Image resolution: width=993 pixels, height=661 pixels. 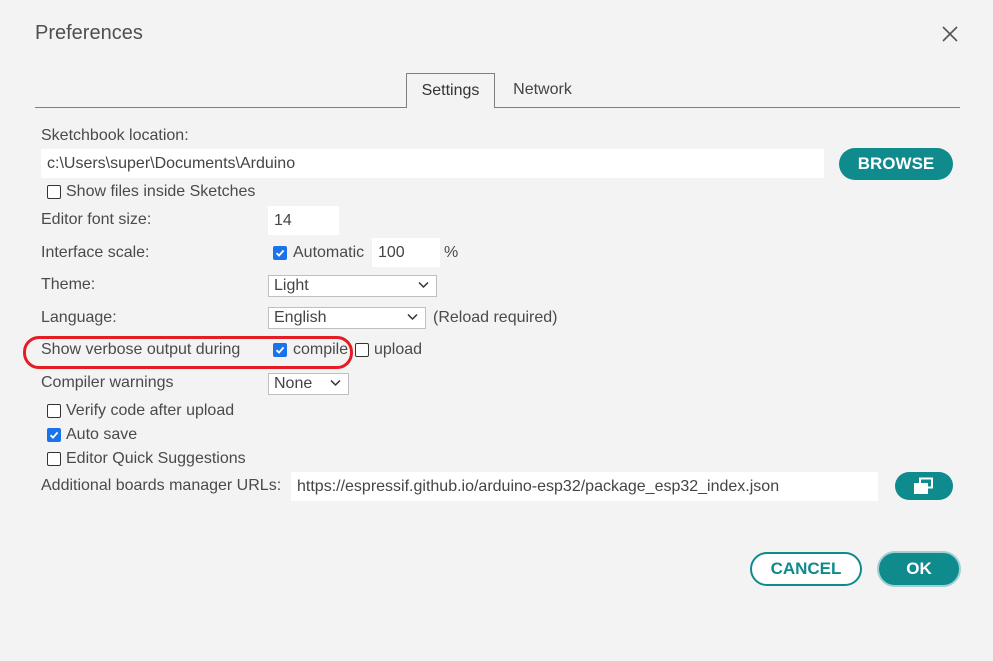 What do you see at coordinates (95, 252) in the screenshot?
I see `interface-scale-label: Interface scale:` at bounding box center [95, 252].